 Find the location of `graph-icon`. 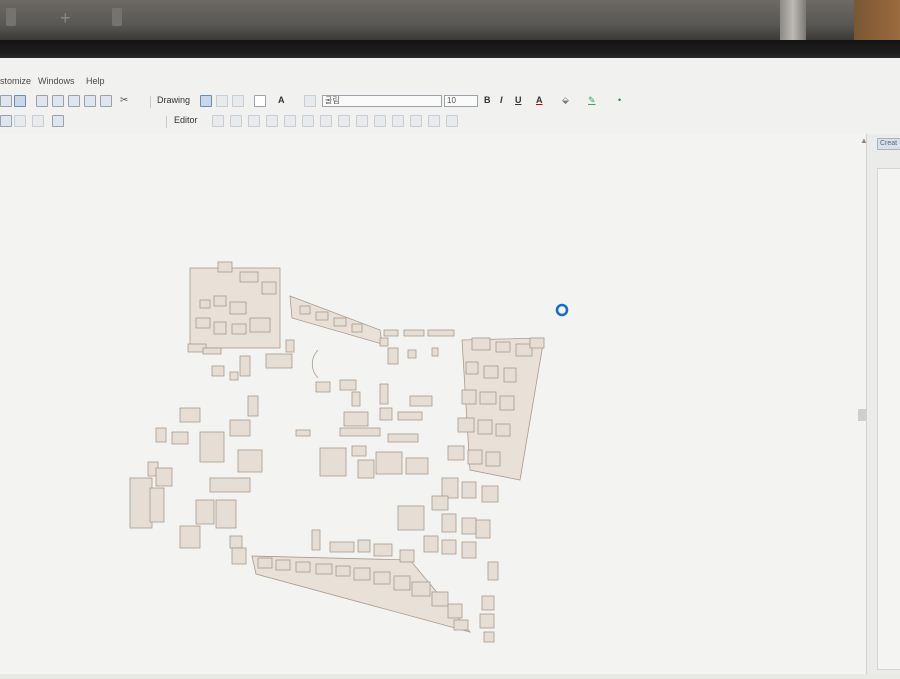

graph-icon is located at coordinates (20, 101).